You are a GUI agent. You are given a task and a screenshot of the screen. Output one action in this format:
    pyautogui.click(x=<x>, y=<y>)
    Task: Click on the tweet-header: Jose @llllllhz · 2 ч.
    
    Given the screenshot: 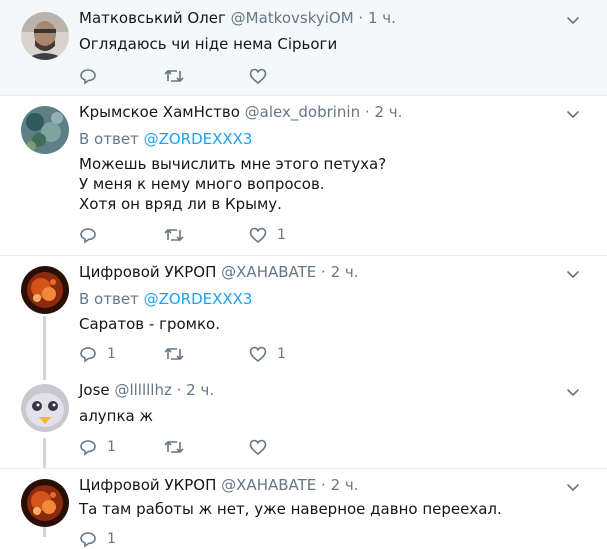 What is the action you would take?
    pyautogui.click(x=146, y=390)
    